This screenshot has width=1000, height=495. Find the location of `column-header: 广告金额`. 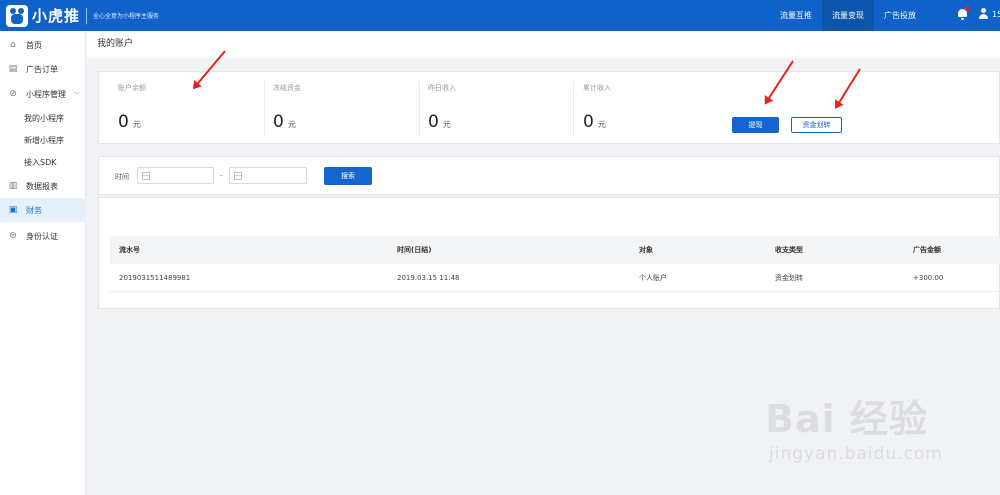

column-header: 广告金额 is located at coordinates (927, 250).